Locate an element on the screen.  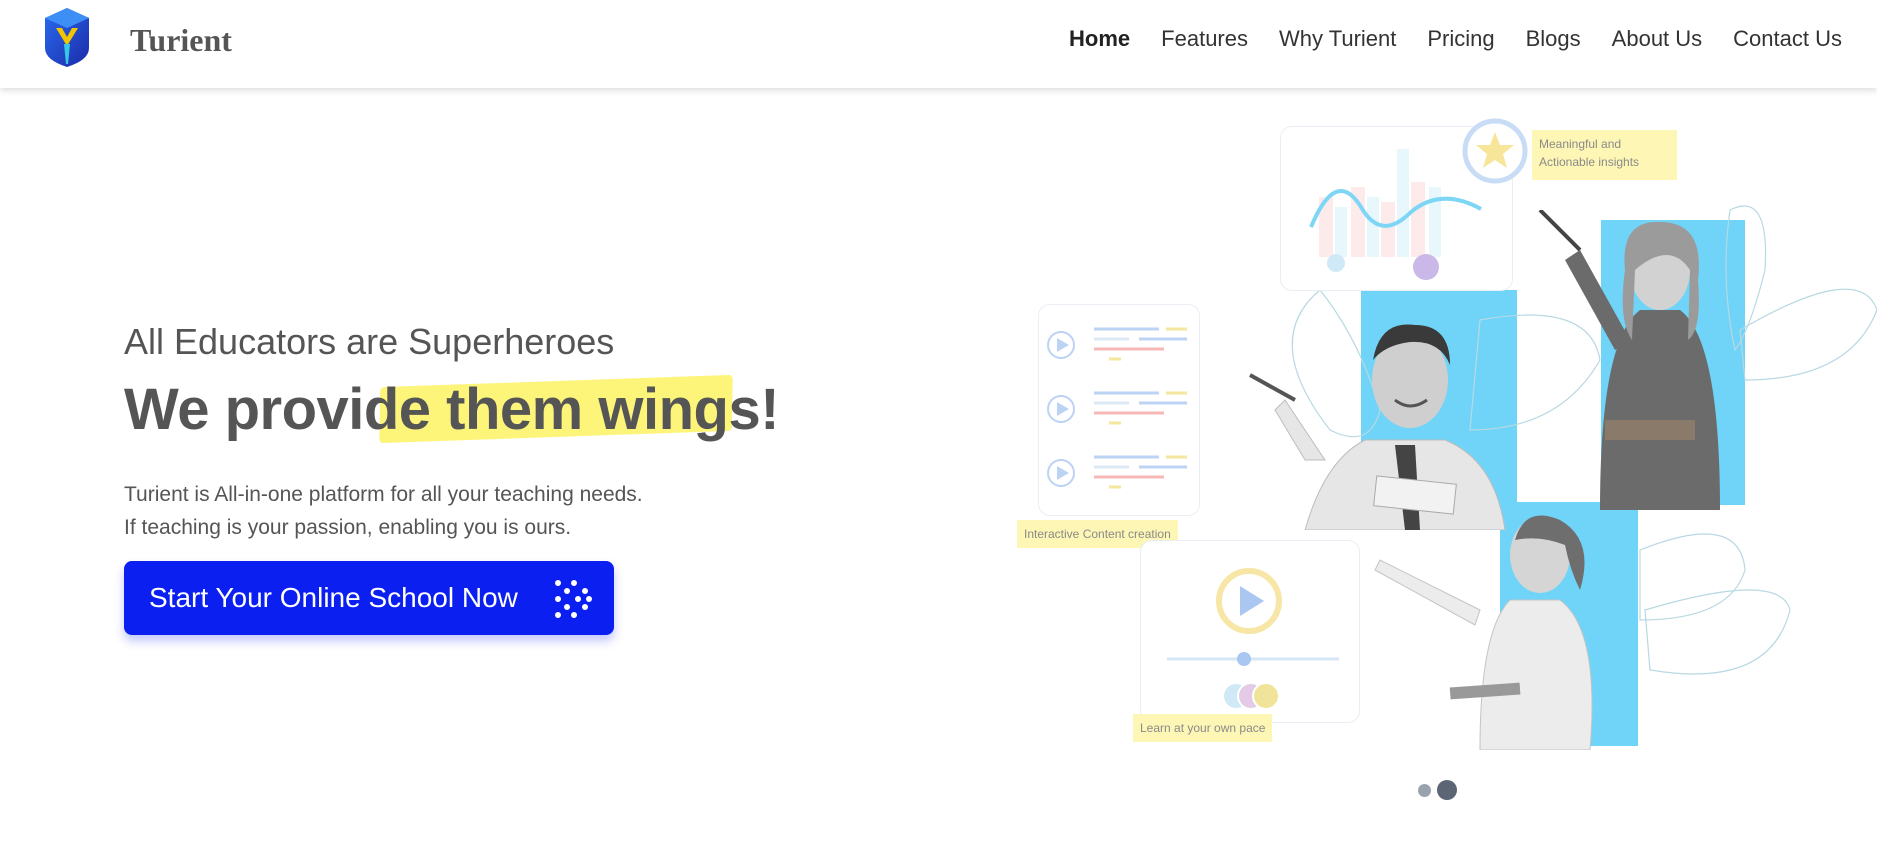
video-player-icon is located at coordinates (1253, 639).